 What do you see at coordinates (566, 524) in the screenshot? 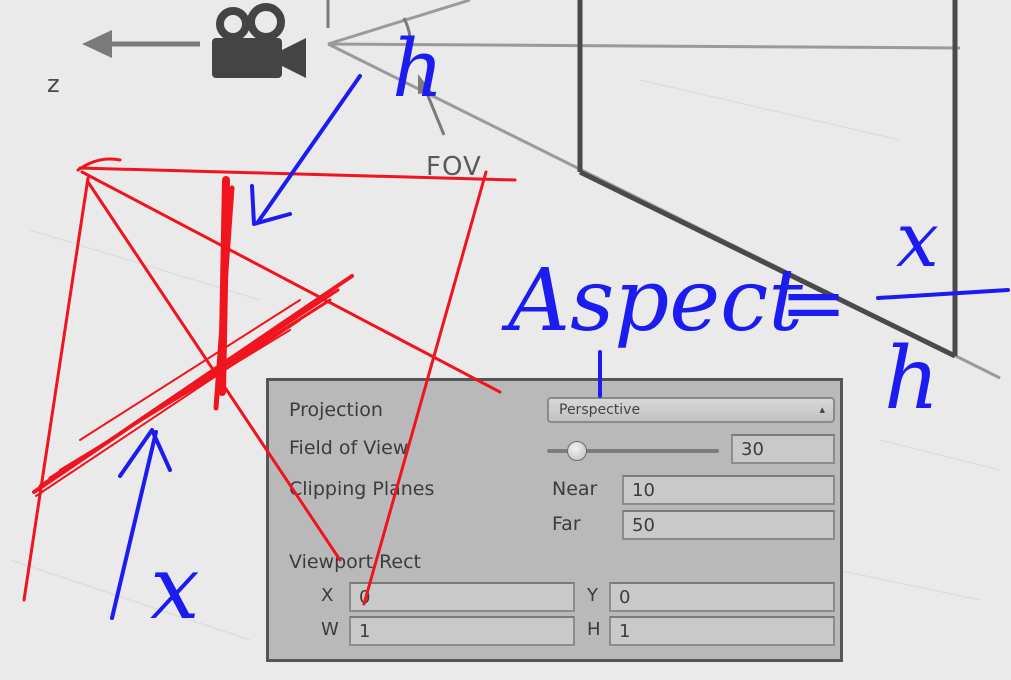
I see `far-label: Far` at bounding box center [566, 524].